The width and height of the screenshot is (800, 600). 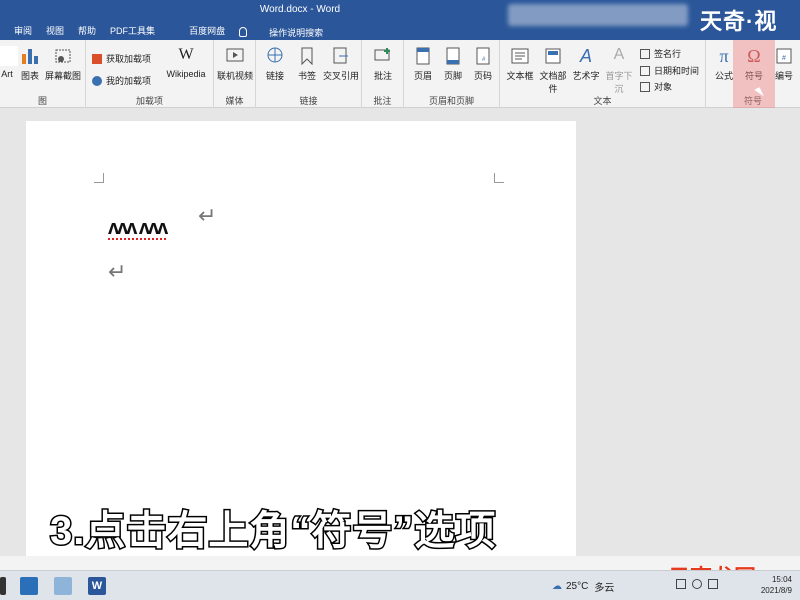 What do you see at coordinates (132, 32) in the screenshot?
I see `tab-pdf-tools: PDF工具集` at bounding box center [132, 32].